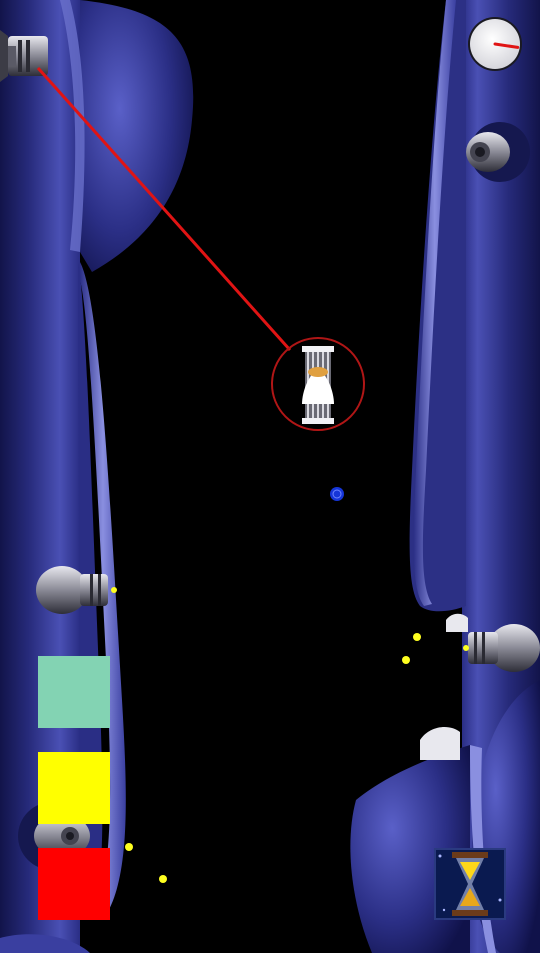 The height and width of the screenshot is (953, 540). Describe the element at coordinates (24, 56) in the screenshot. I see `turret-top-left` at that location.